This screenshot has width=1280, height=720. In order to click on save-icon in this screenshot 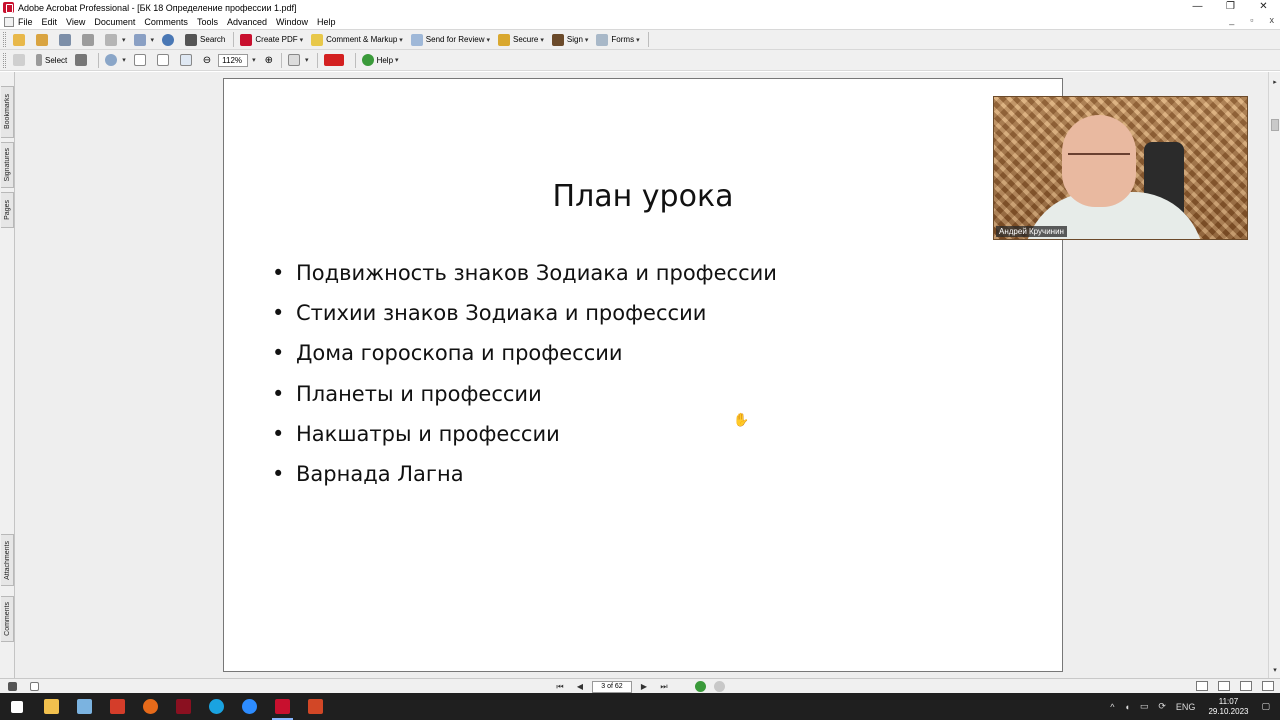, I will do `click(65, 39)`.